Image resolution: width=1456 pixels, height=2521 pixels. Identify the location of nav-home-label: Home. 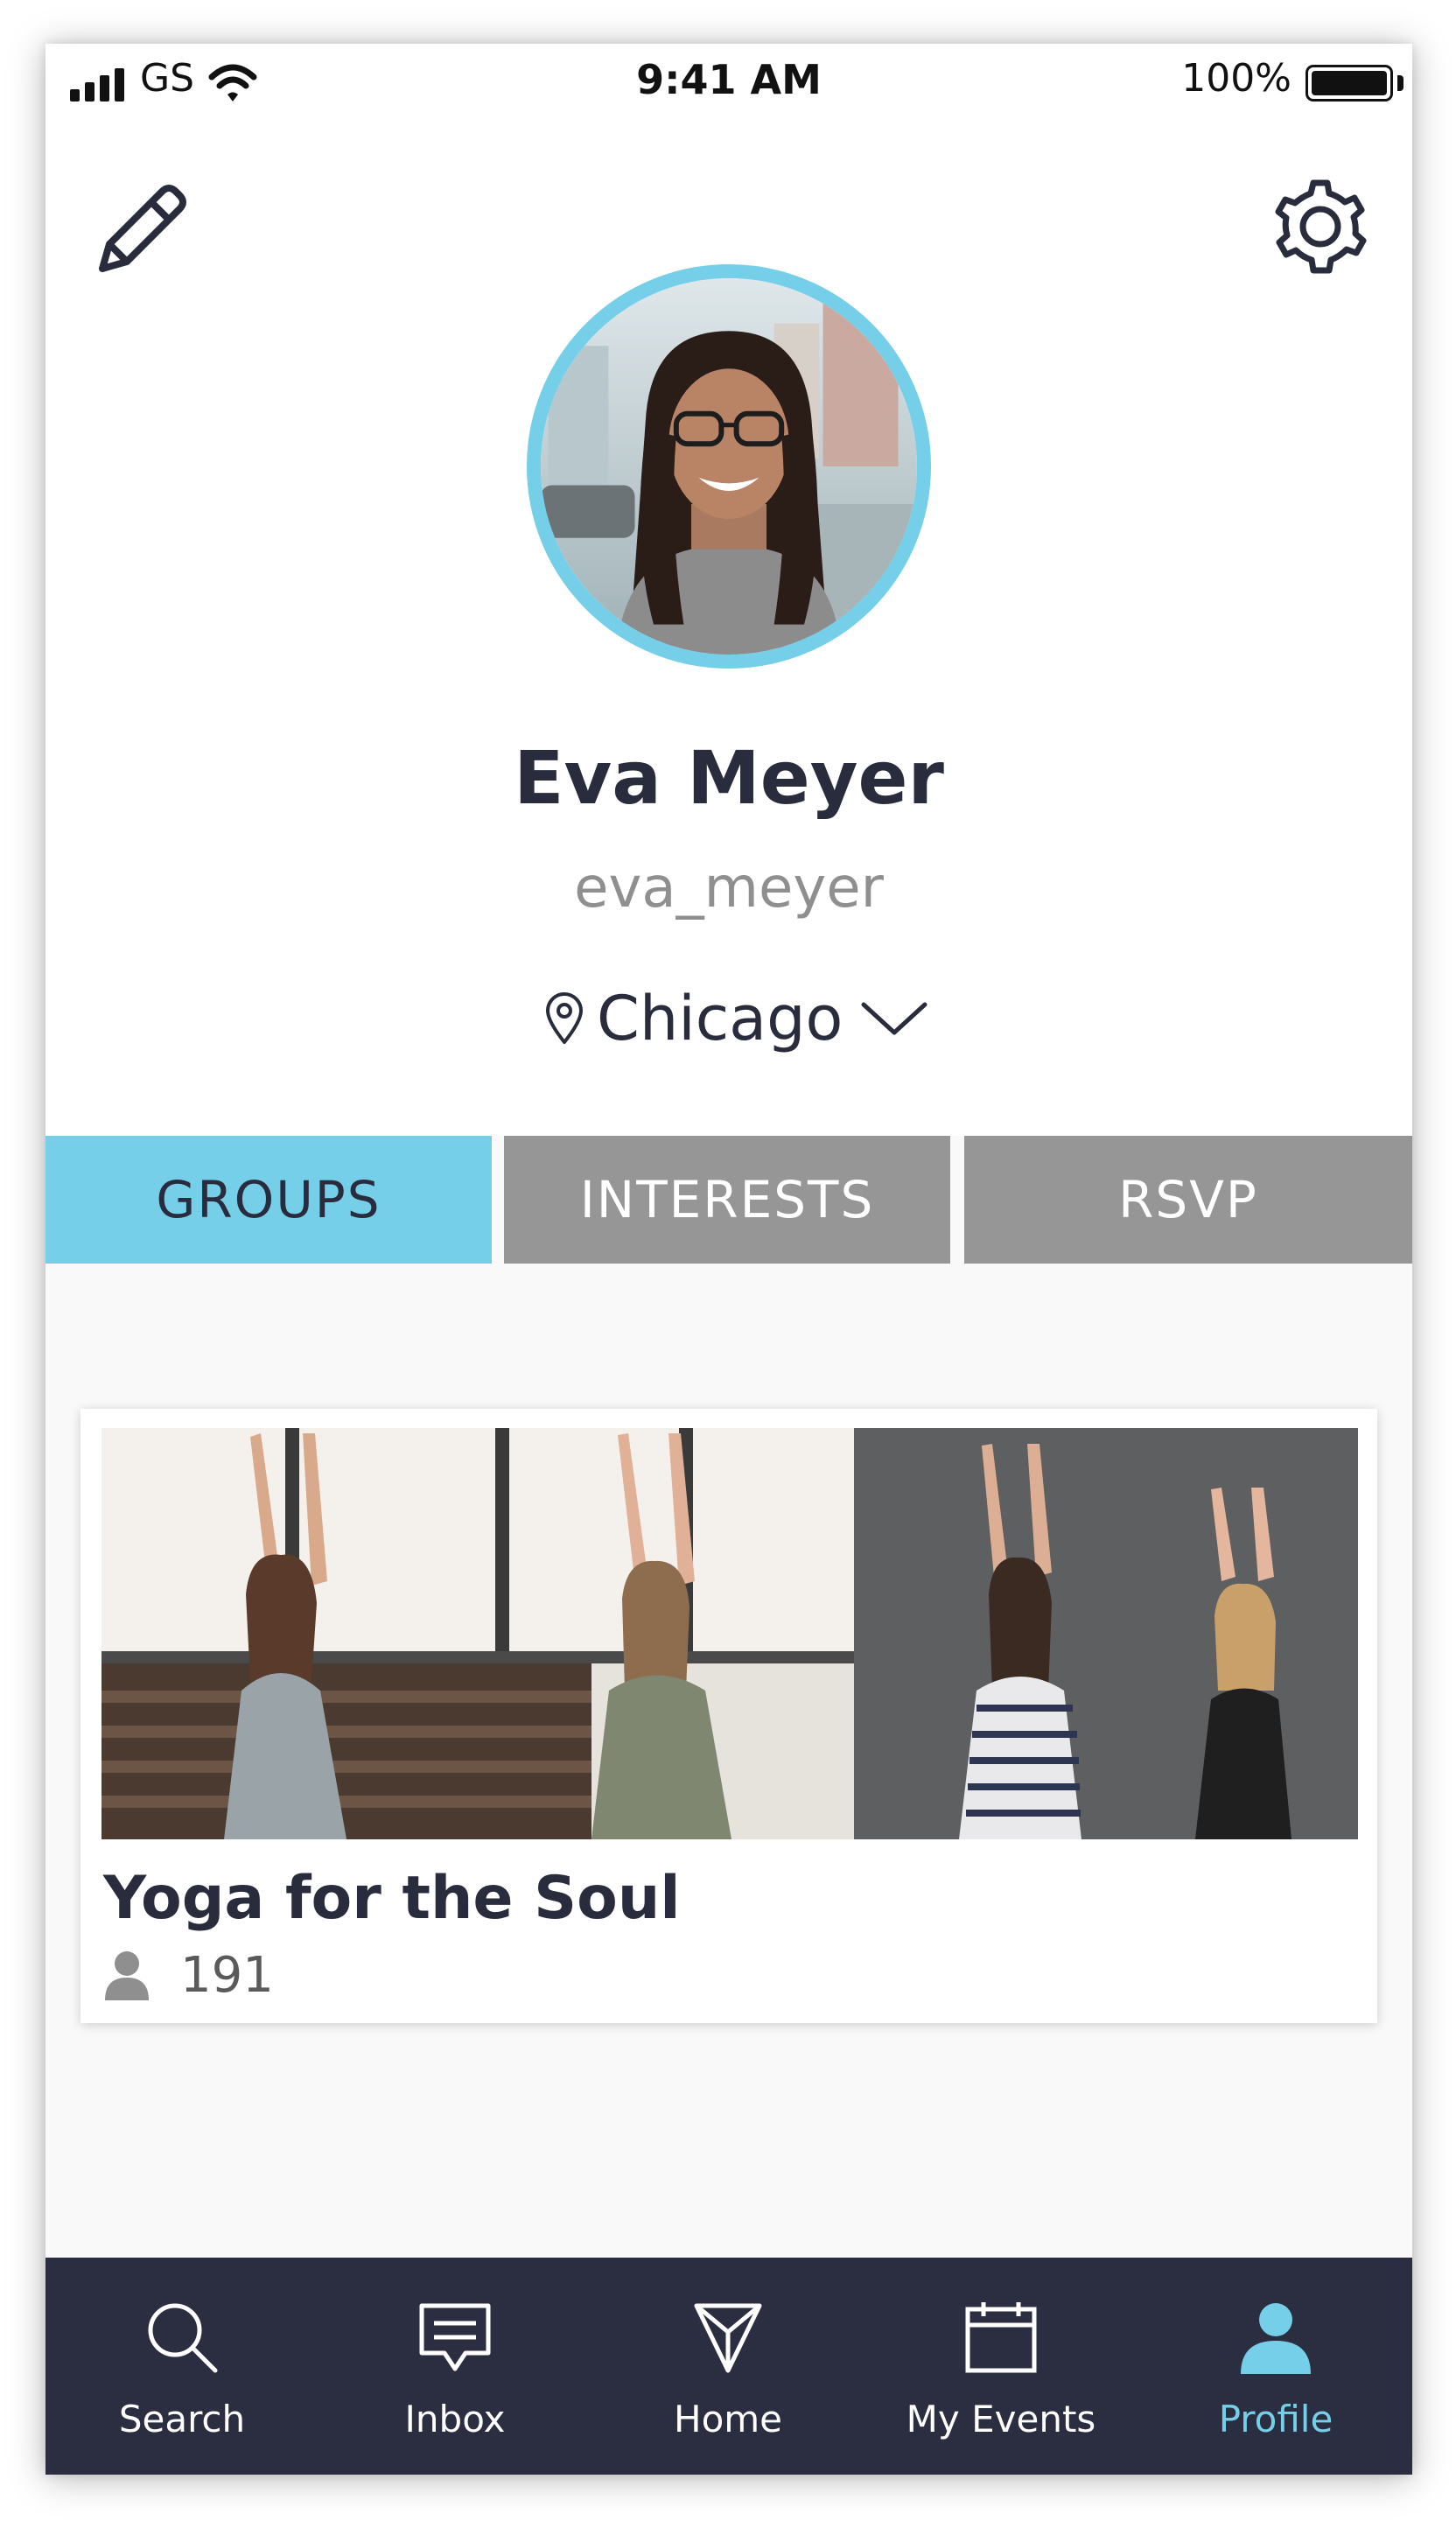
(728, 2419).